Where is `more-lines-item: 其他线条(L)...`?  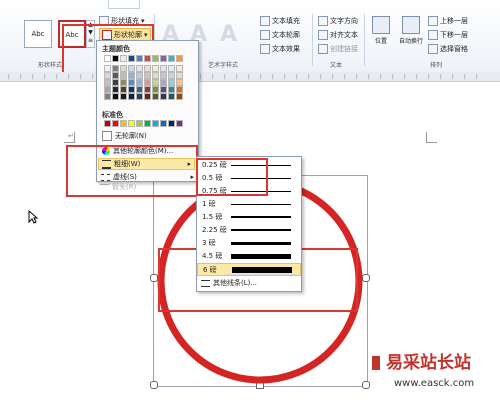 more-lines-item: 其他线条(L)... is located at coordinates (229, 283).